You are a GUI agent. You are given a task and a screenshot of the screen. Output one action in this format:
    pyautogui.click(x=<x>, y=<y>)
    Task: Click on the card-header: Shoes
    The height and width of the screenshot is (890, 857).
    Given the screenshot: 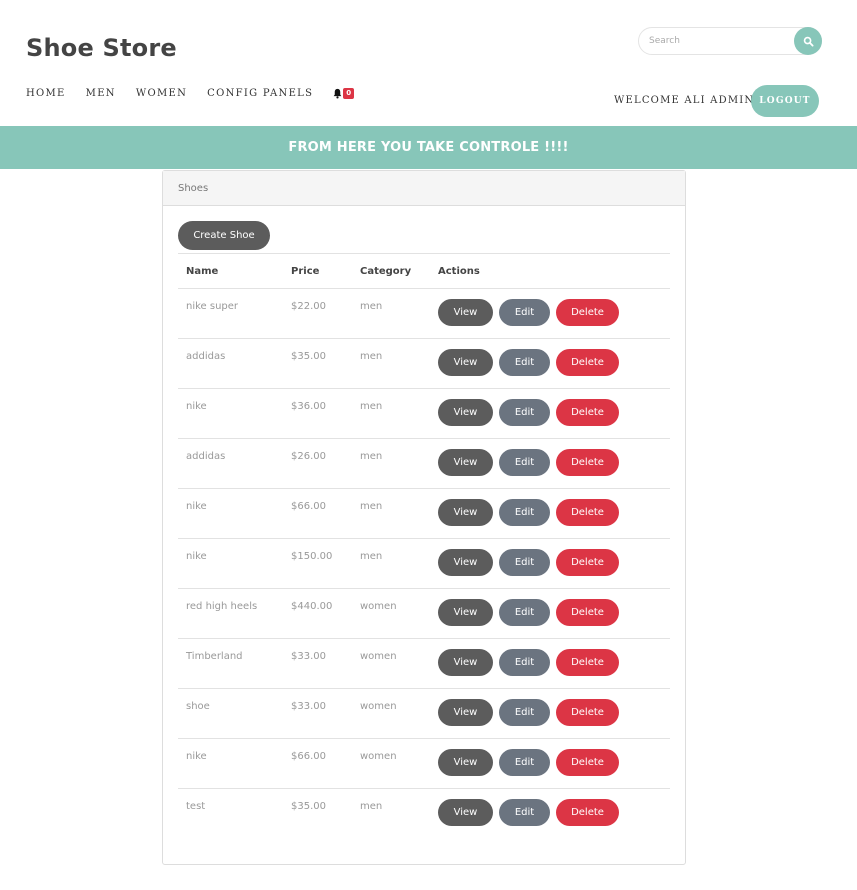 What is the action you would take?
    pyautogui.click(x=424, y=188)
    